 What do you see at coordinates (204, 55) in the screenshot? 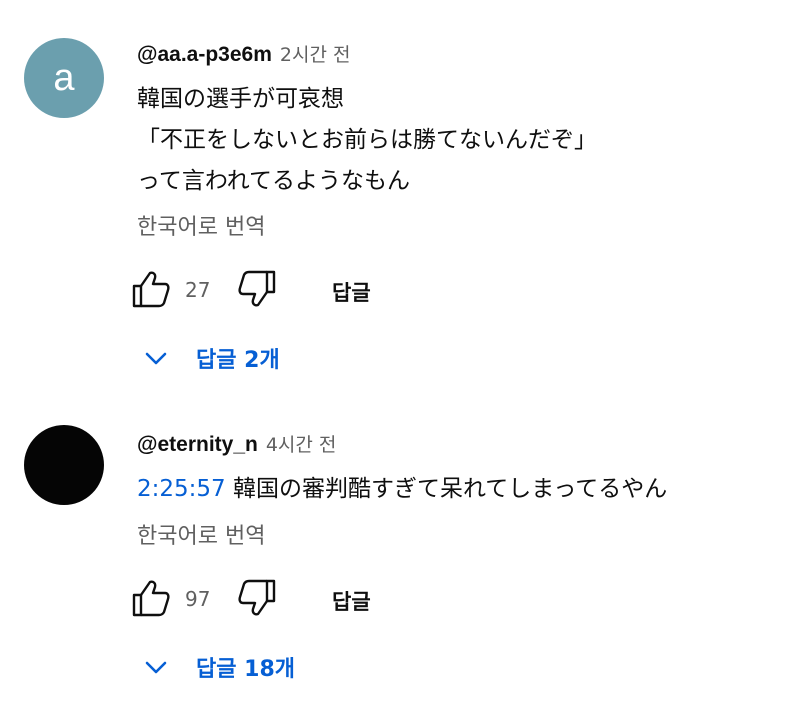
I see `author-name: @aa.a-p3e6m` at bounding box center [204, 55].